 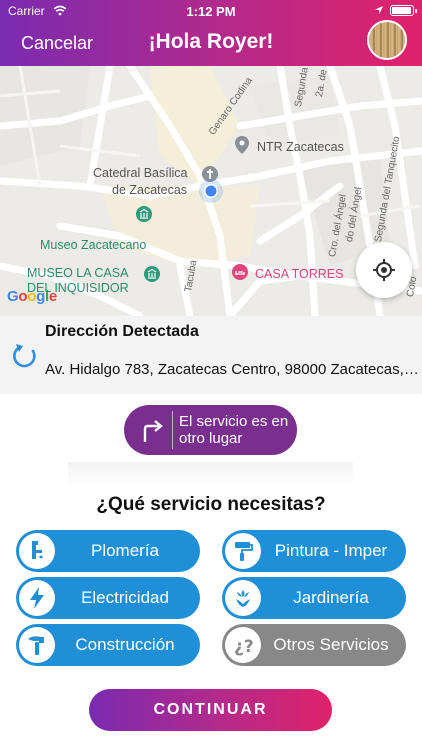 What do you see at coordinates (172, 430) in the screenshot?
I see `button-divider` at bounding box center [172, 430].